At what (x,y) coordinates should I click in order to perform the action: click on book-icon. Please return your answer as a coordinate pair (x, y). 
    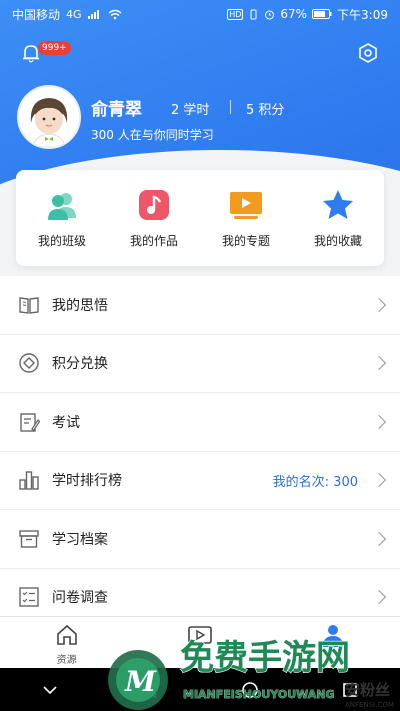
    Looking at the image, I should click on (29, 305).